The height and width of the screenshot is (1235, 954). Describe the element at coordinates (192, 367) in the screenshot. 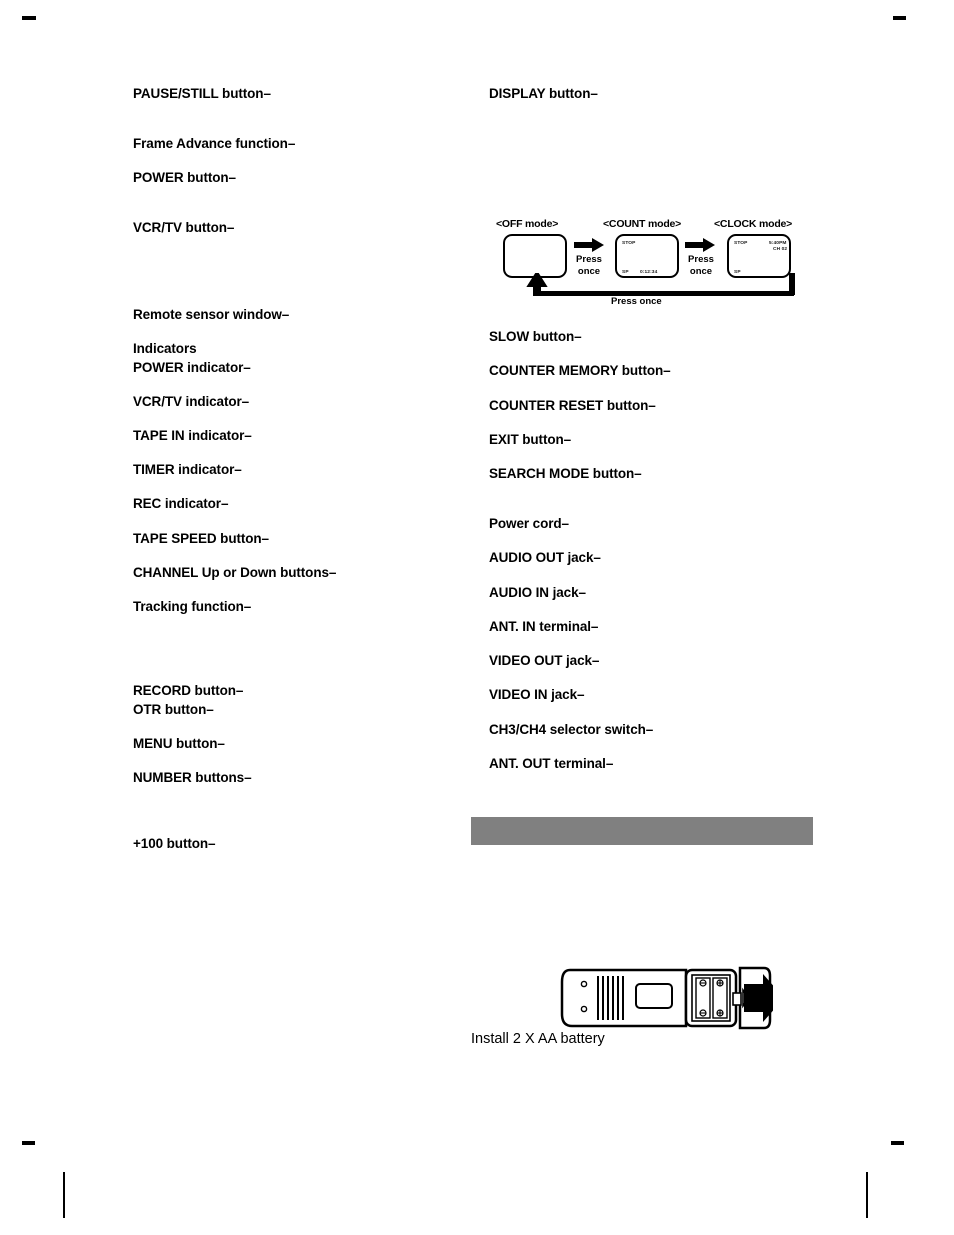

I see `callout-left-6: POWER indicator–` at that location.